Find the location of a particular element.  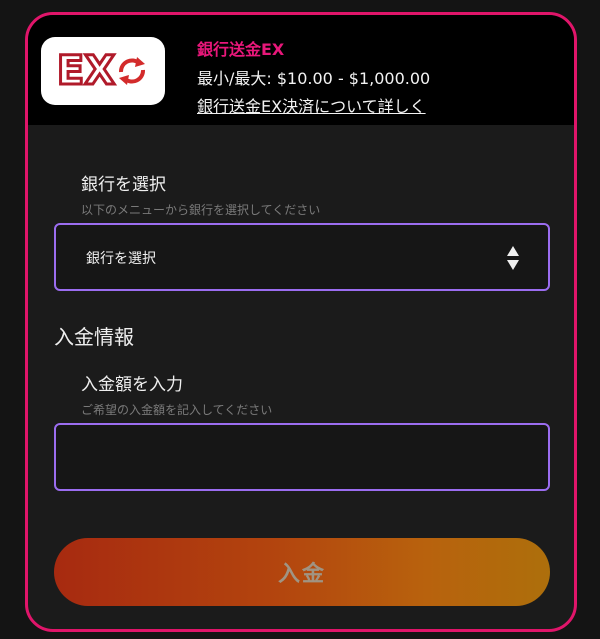

bank-select: 銀行を選択 is located at coordinates (302, 257).